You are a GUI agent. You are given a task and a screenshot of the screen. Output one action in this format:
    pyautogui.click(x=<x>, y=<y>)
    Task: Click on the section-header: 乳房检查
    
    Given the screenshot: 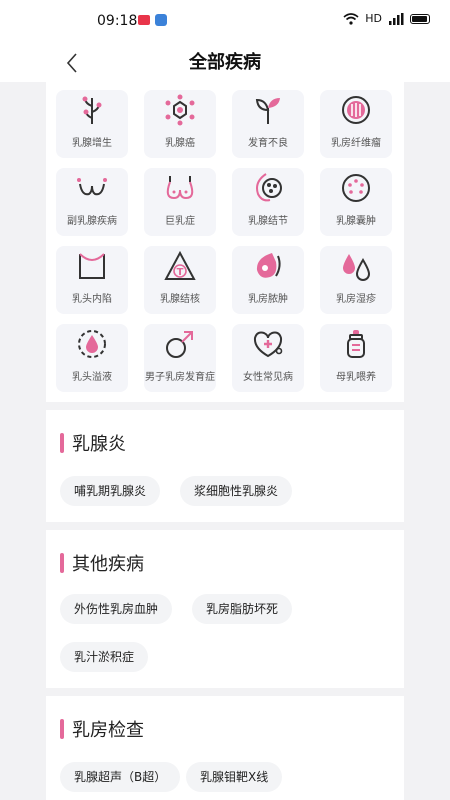 What is the action you would take?
    pyautogui.click(x=102, y=729)
    